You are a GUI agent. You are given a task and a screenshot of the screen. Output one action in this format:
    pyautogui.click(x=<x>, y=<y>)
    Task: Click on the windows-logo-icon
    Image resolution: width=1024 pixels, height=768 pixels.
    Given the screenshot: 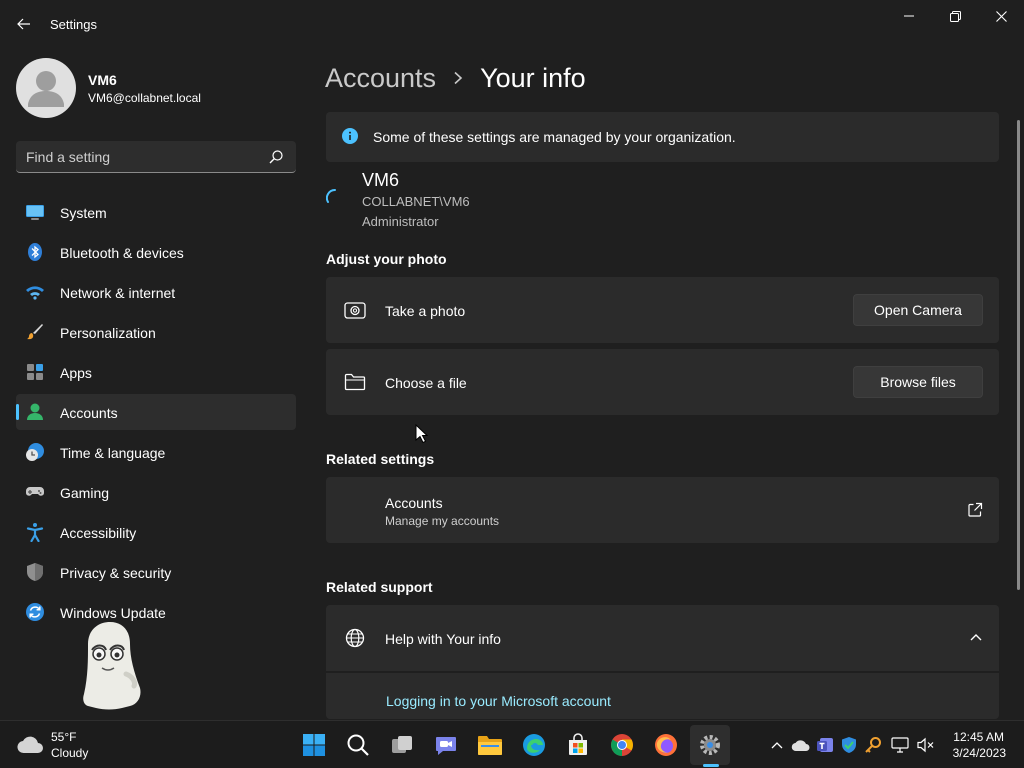 What is the action you would take?
    pyautogui.click(x=314, y=745)
    